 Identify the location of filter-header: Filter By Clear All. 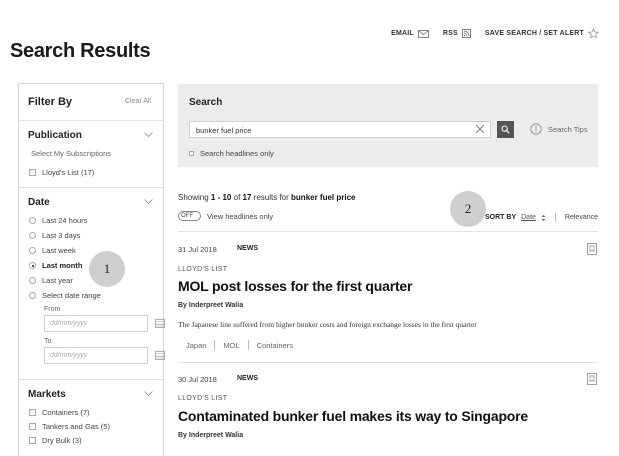
(91, 102).